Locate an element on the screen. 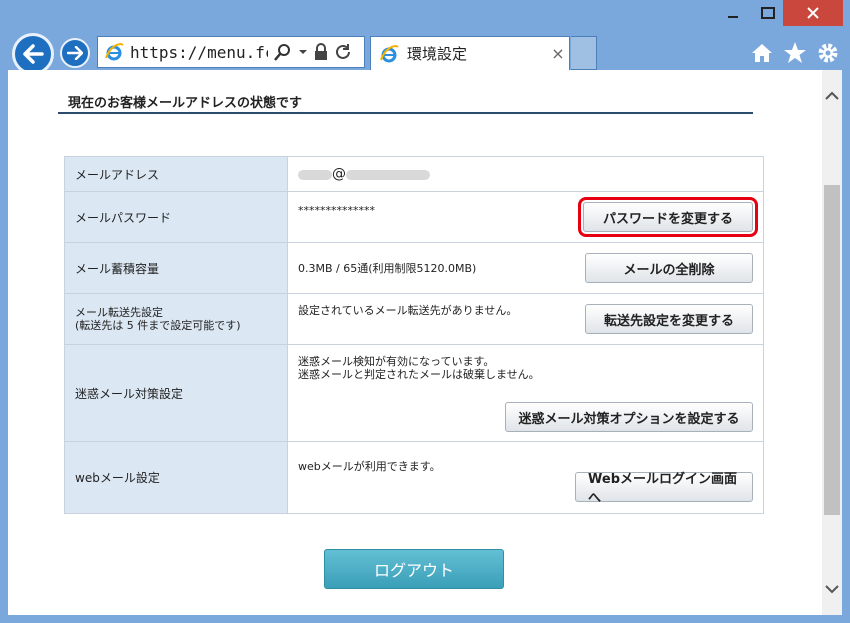 Image resolution: width=850 pixels, height=623 pixels. forwarding-value: 設定されているメール転送先がありません。 is located at coordinates (408, 310).